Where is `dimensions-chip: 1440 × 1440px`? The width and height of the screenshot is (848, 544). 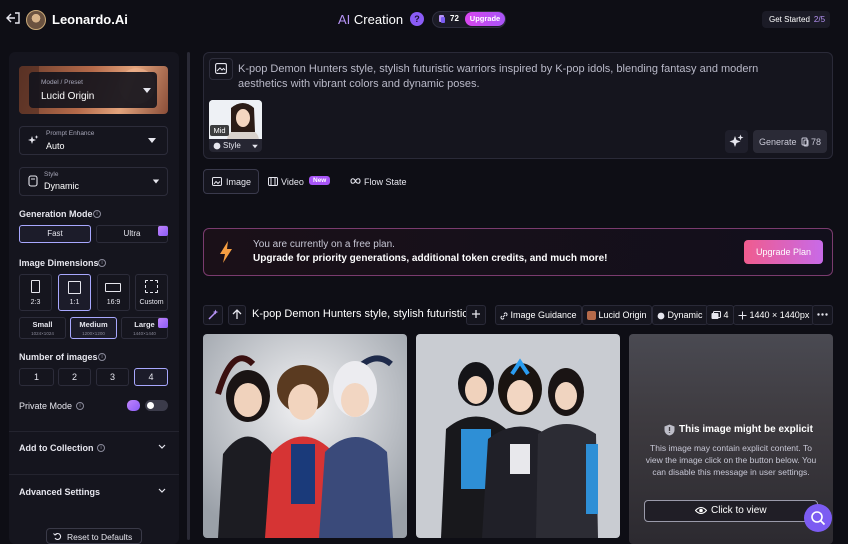 dimensions-chip: 1440 × 1440px is located at coordinates (774, 315).